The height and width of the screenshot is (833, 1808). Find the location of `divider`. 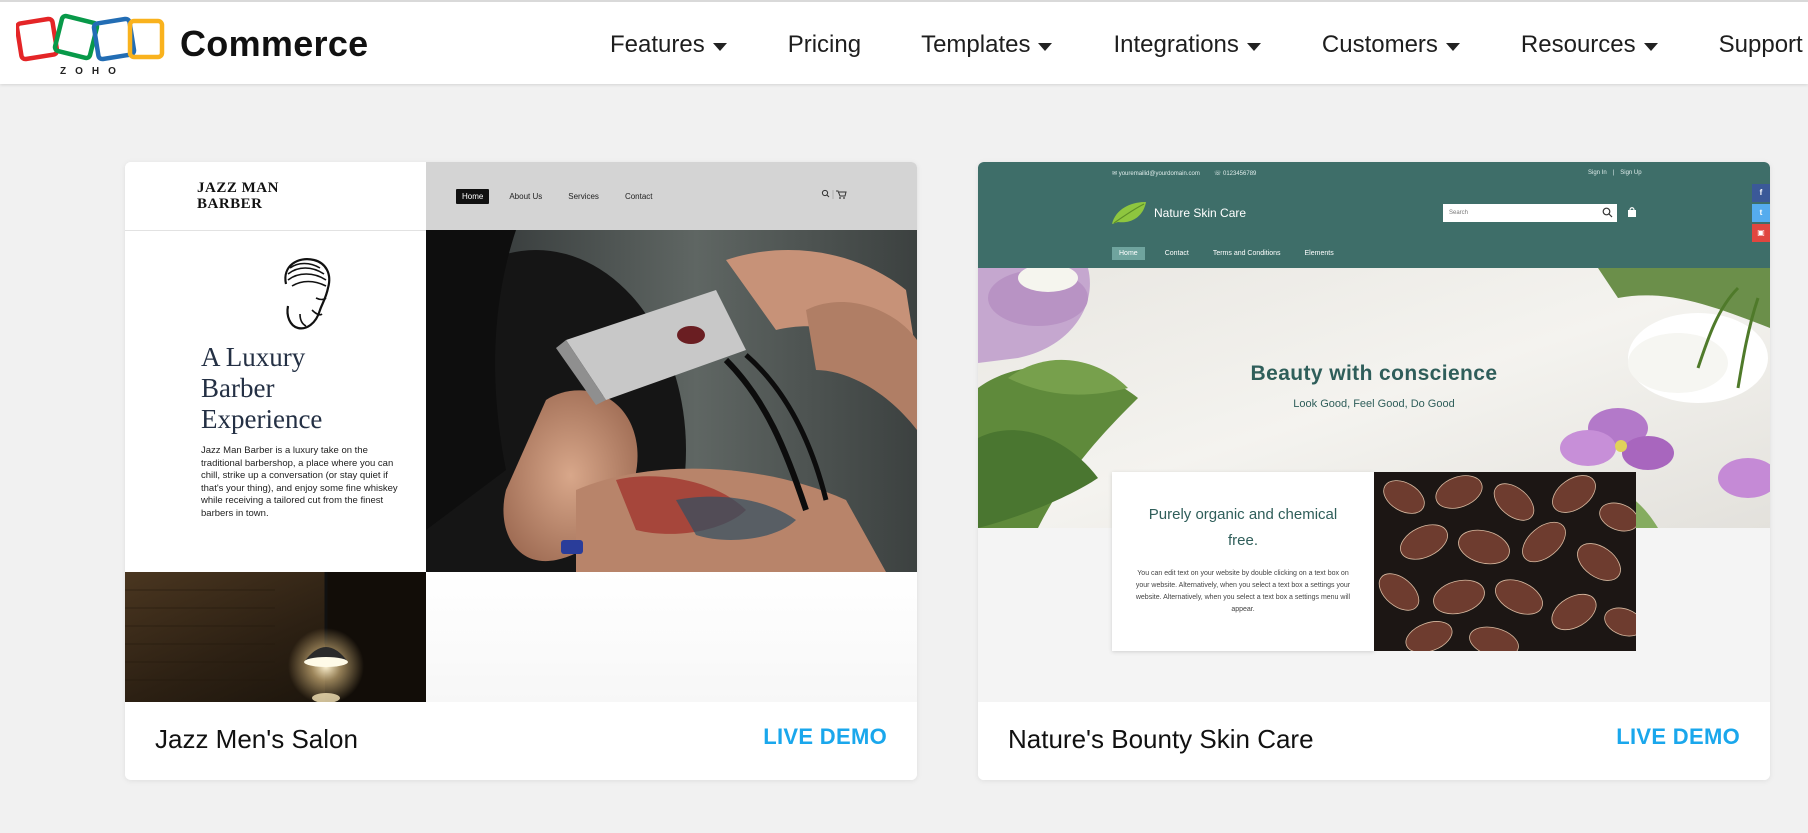

divider is located at coordinates (275, 230).